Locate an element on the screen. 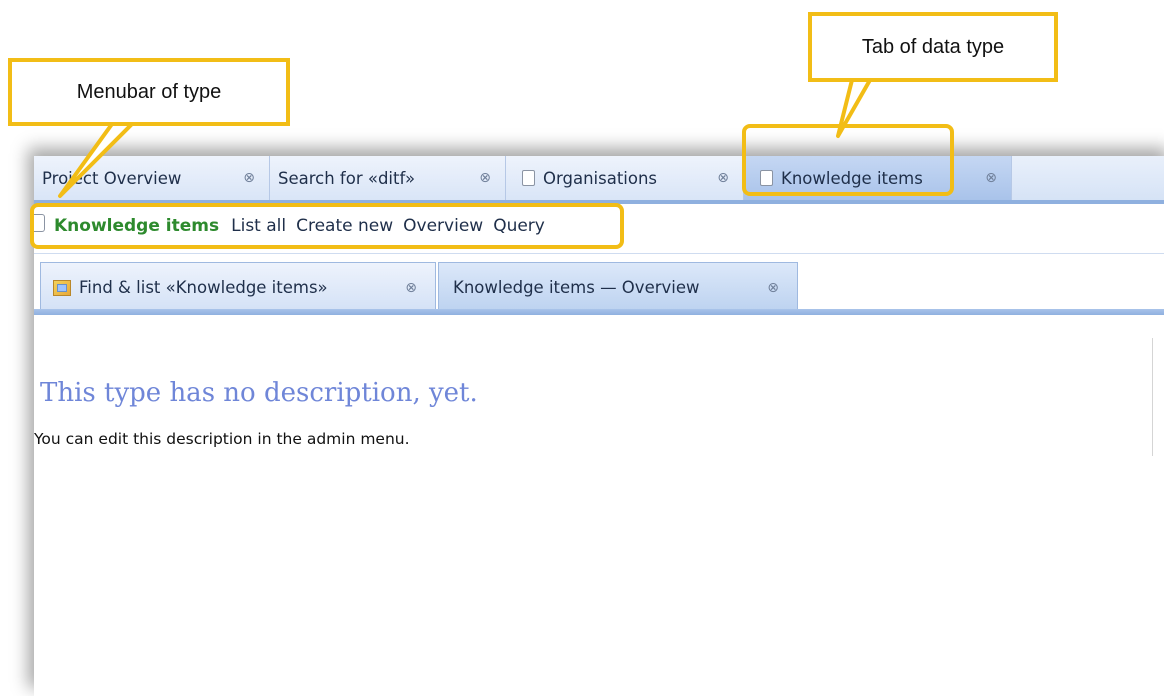  callout-pointers is located at coordinates (465, 138).